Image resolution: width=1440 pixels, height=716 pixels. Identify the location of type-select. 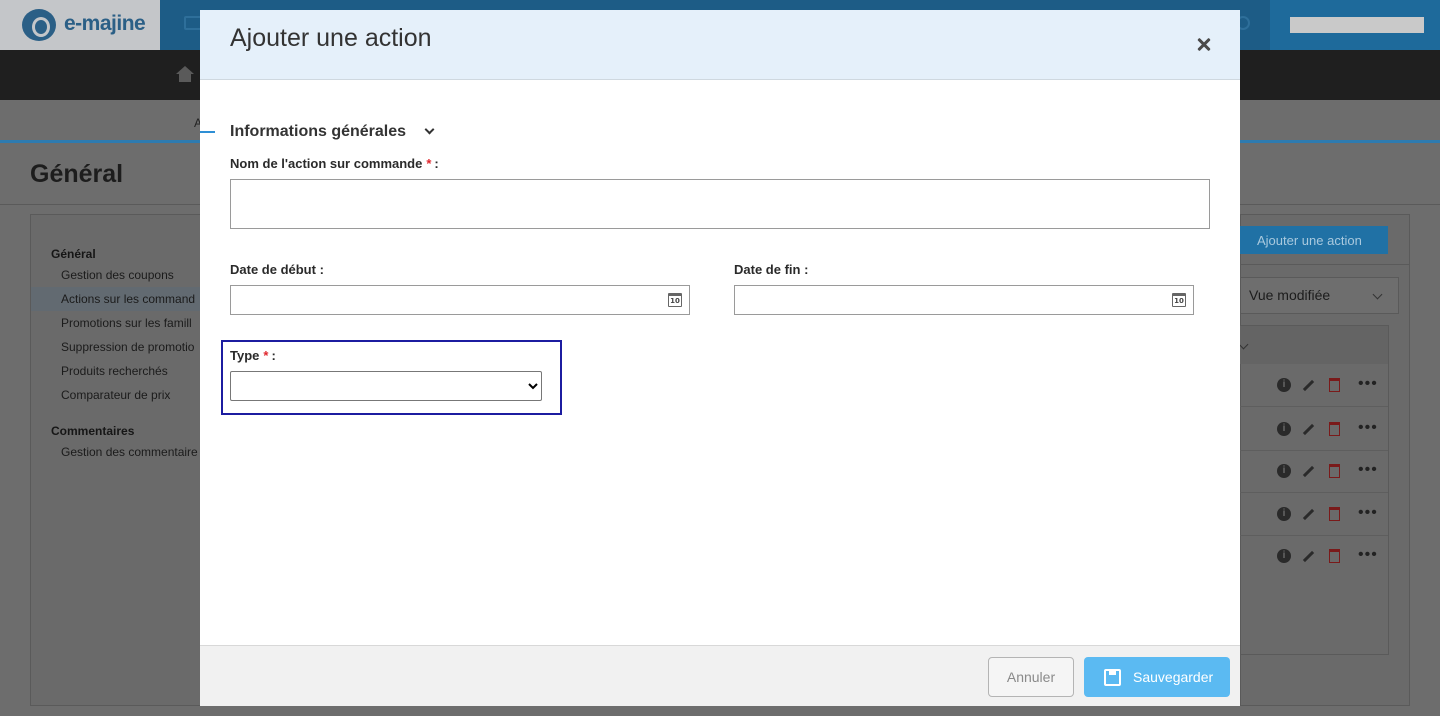
(386, 386).